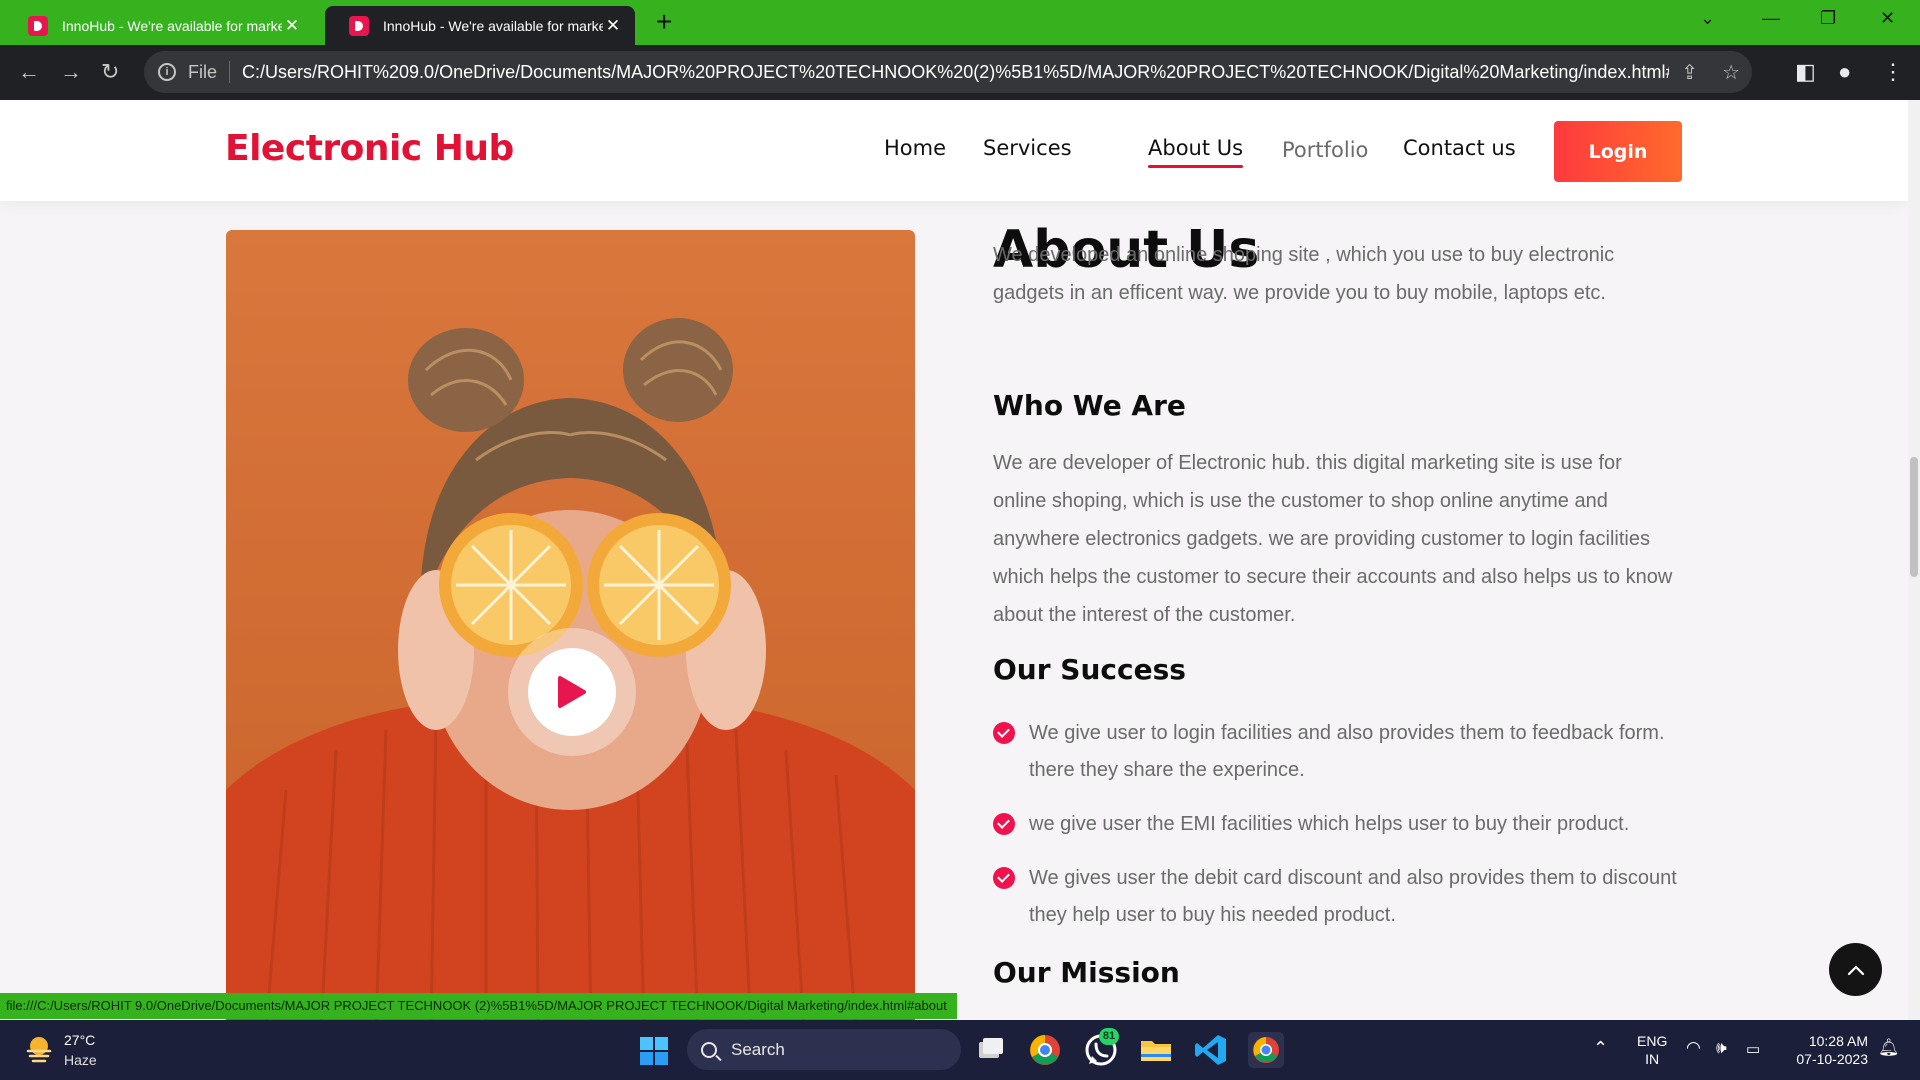 Image resolution: width=1920 pixels, height=1080 pixels. Describe the element at coordinates (71, 72) in the screenshot. I see `forward-icon: →` at that location.